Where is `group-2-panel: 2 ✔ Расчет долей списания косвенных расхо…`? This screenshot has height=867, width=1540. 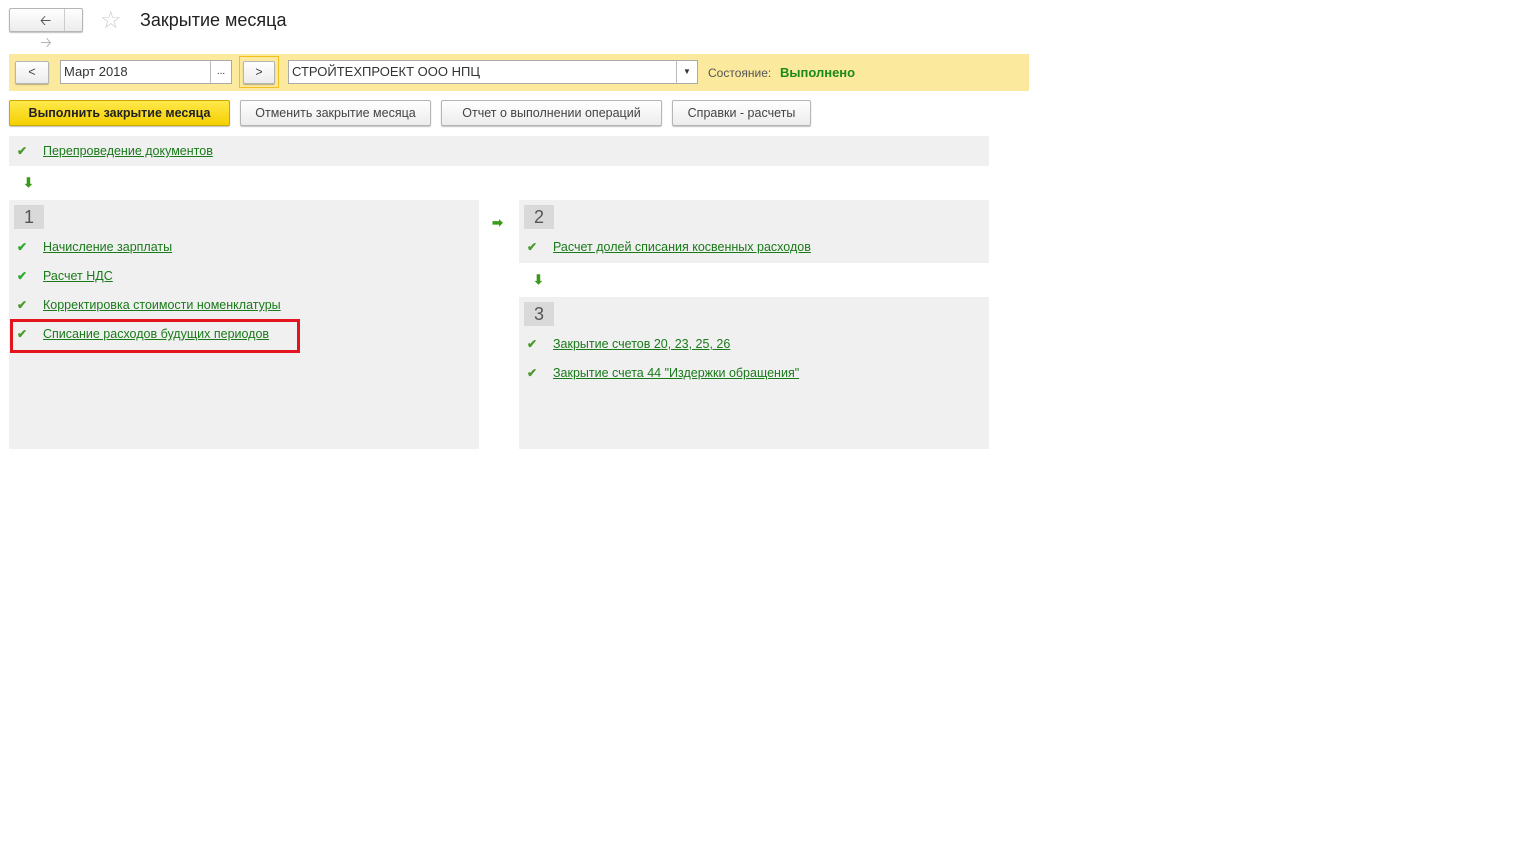
group-2-panel: 2 ✔ Расчет долей списания косвенных расхо… is located at coordinates (754, 231).